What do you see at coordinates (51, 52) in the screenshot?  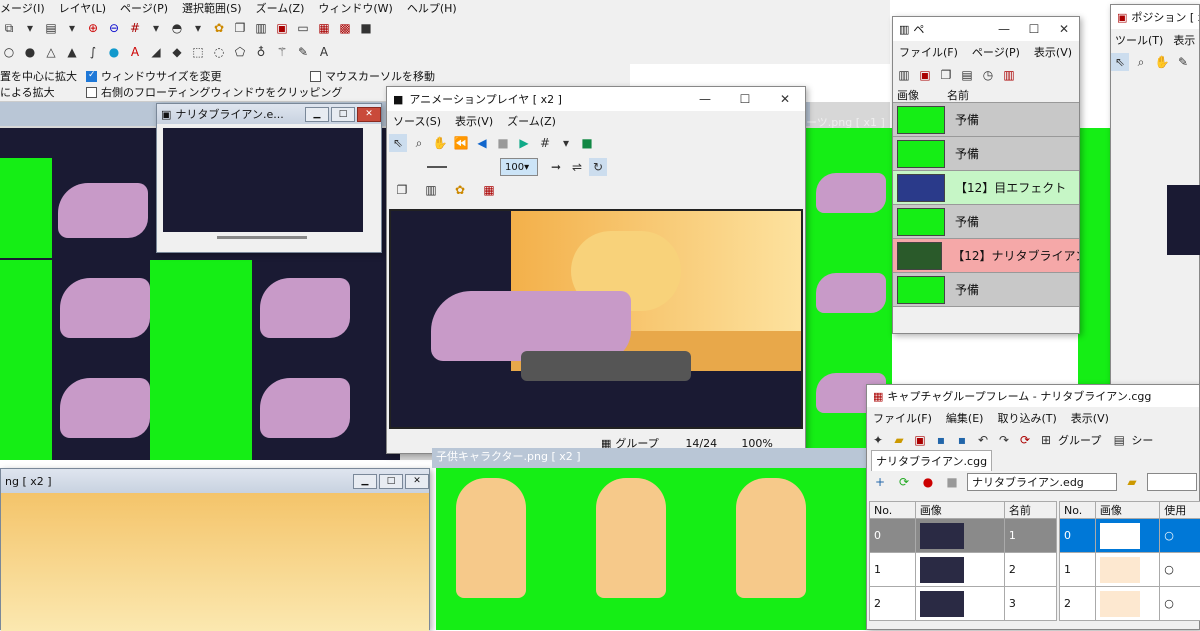 I see `polygon-outline-icon: △` at bounding box center [51, 52].